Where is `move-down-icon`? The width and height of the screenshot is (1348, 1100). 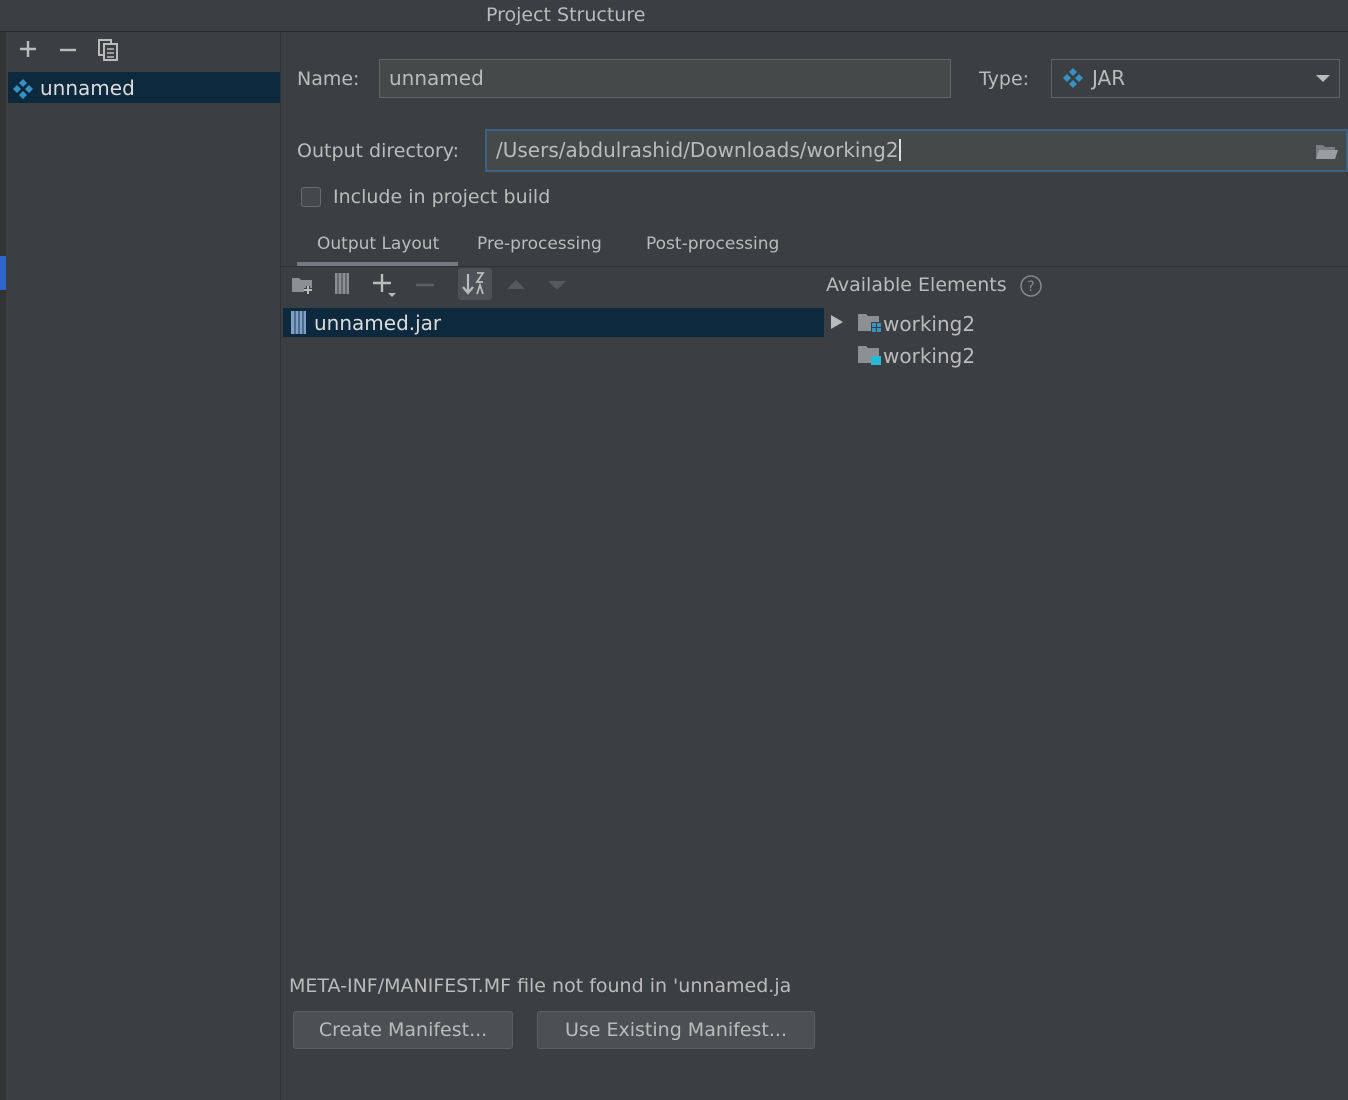
move-down-icon is located at coordinates (557, 285).